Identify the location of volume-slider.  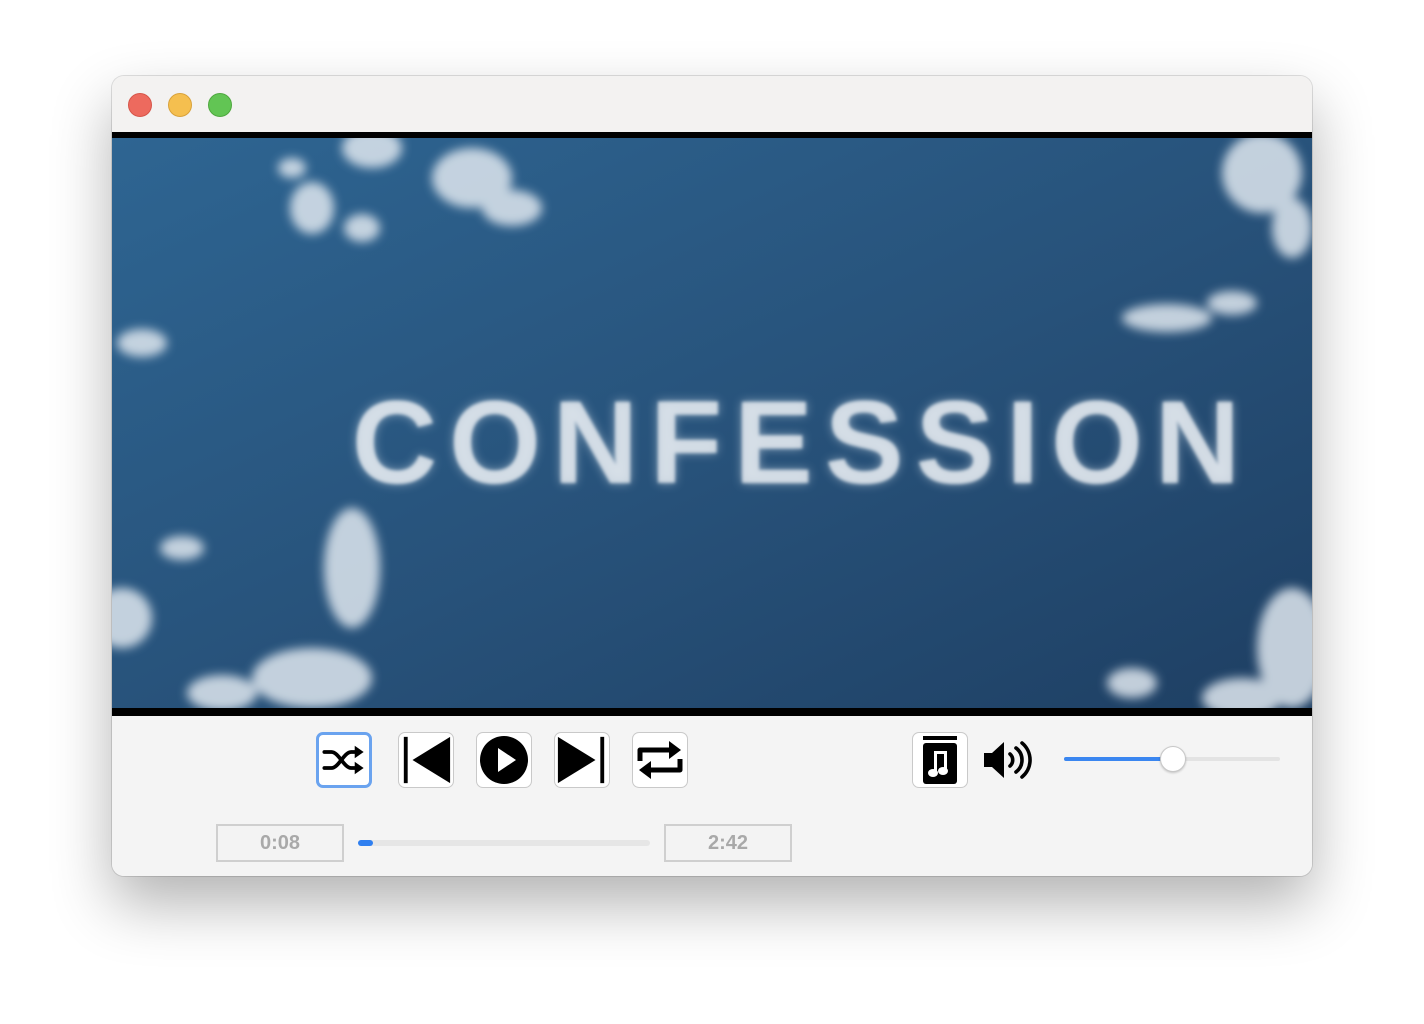
(1172, 759).